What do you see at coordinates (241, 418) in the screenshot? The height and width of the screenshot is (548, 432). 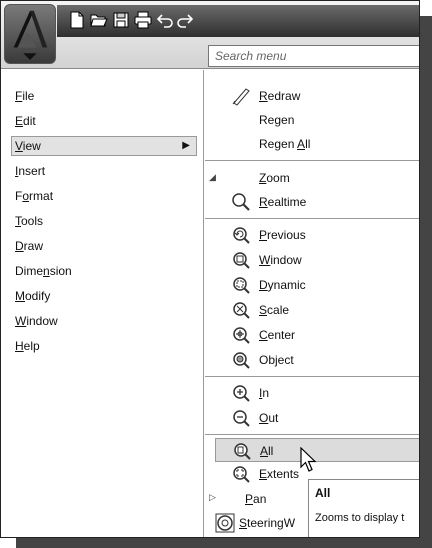 I see `zoom-out-icon` at bounding box center [241, 418].